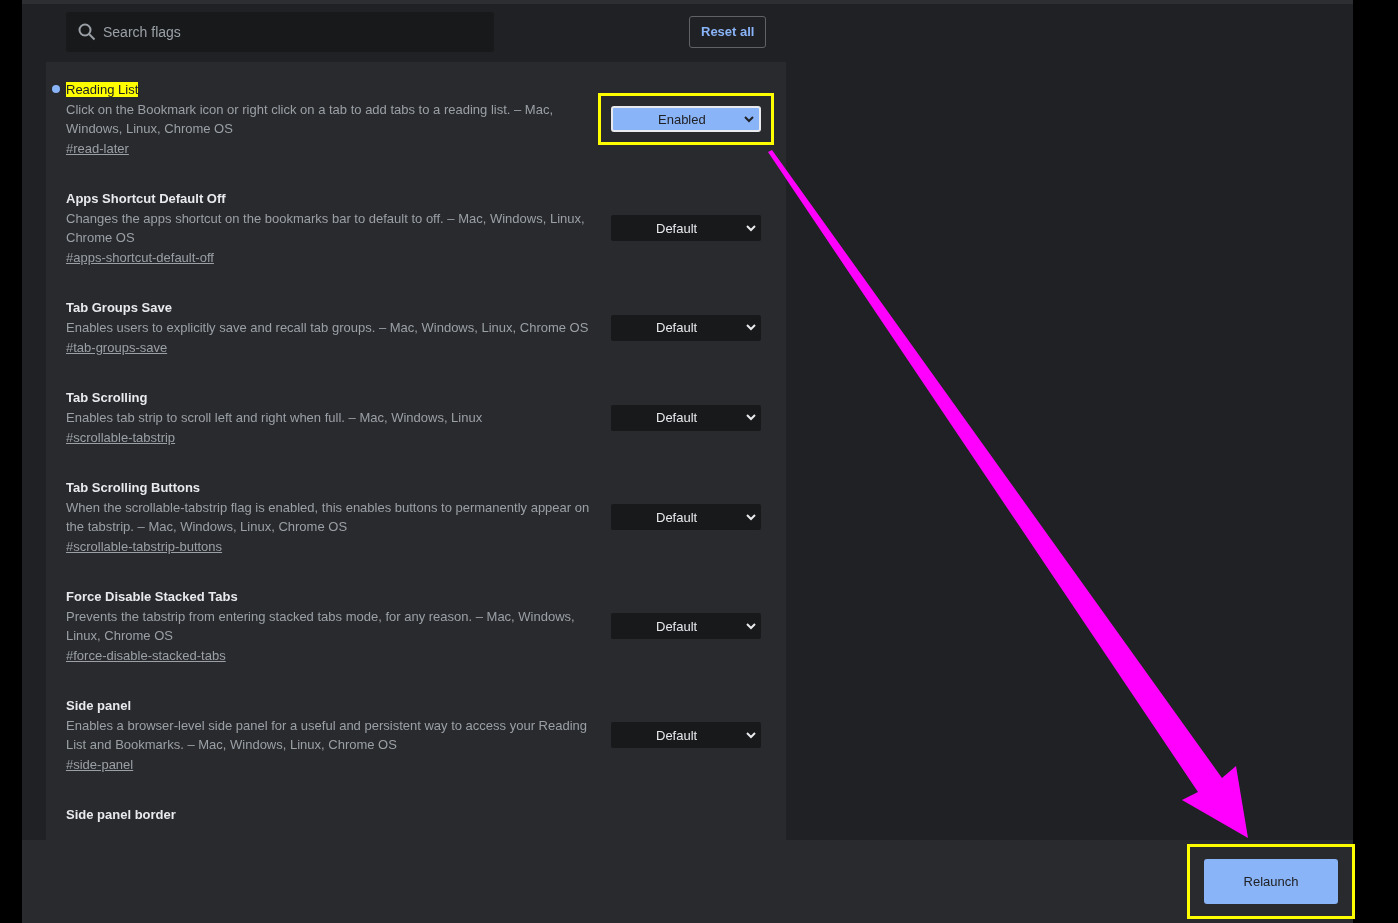 The height and width of the screenshot is (923, 1398). Describe the element at coordinates (117, 347) in the screenshot. I see `flag-link: #tab-groups-save` at that location.